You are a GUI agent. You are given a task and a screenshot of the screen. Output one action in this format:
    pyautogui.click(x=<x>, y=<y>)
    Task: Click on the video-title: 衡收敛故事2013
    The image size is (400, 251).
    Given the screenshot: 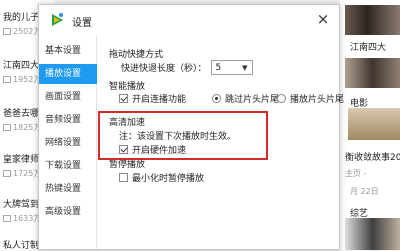 What is the action you would take?
    pyautogui.click(x=372, y=156)
    